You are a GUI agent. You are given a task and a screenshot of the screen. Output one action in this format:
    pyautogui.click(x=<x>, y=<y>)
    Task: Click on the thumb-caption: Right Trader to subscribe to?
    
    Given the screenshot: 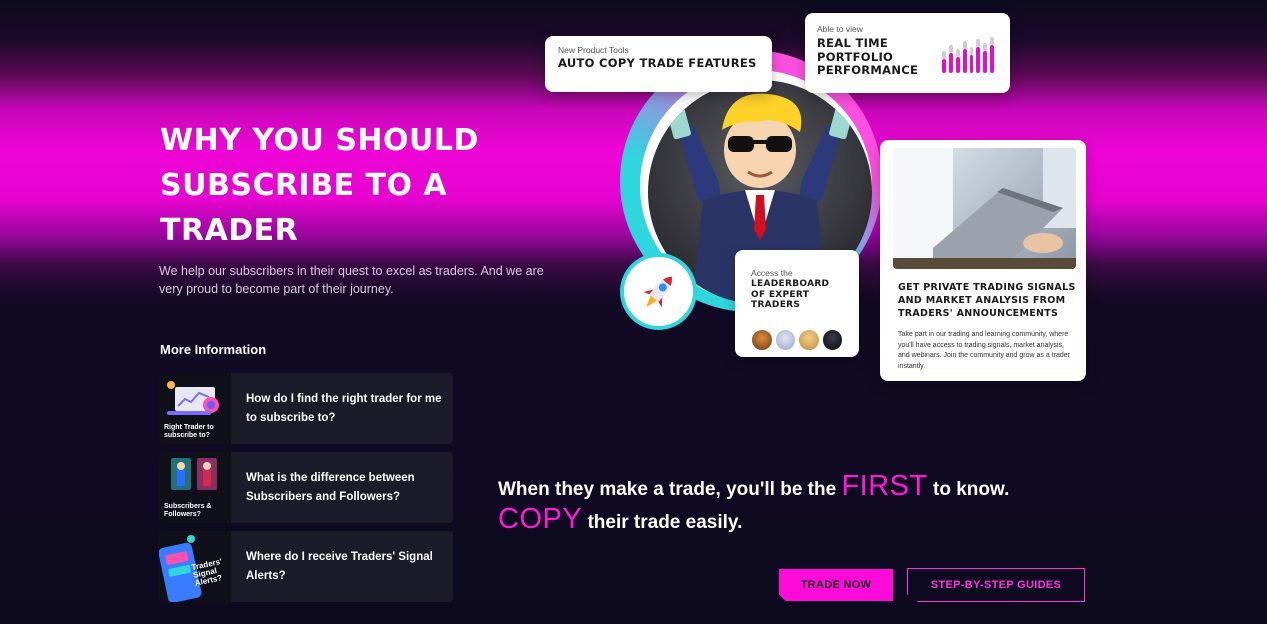 What is the action you would take?
    pyautogui.click(x=189, y=431)
    